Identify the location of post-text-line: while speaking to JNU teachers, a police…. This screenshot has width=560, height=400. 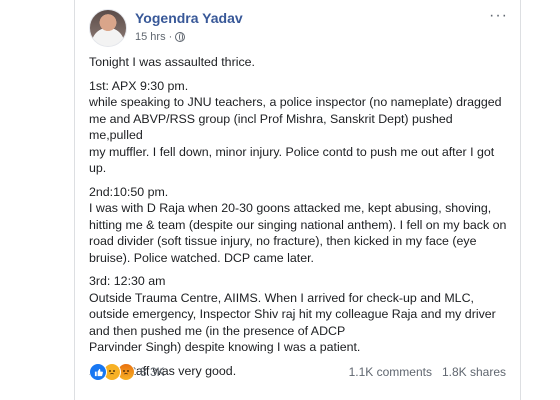
(295, 102).